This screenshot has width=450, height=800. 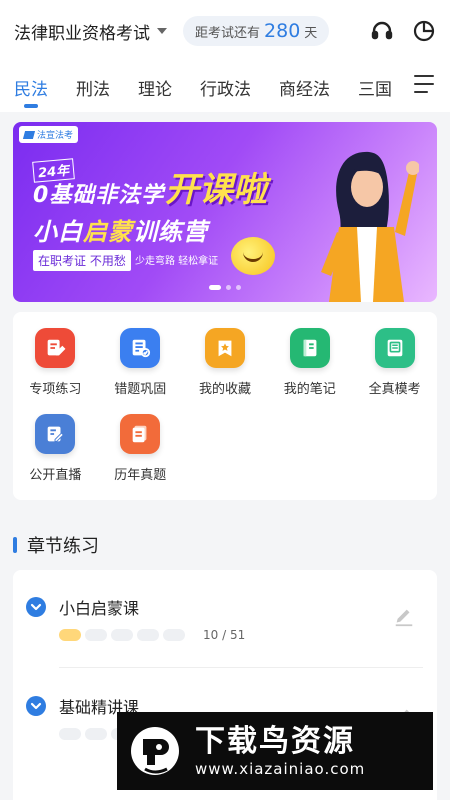 What do you see at coordinates (216, 190) in the screenshot?
I see `banner-headline-1b: 开课啦` at bounding box center [216, 190].